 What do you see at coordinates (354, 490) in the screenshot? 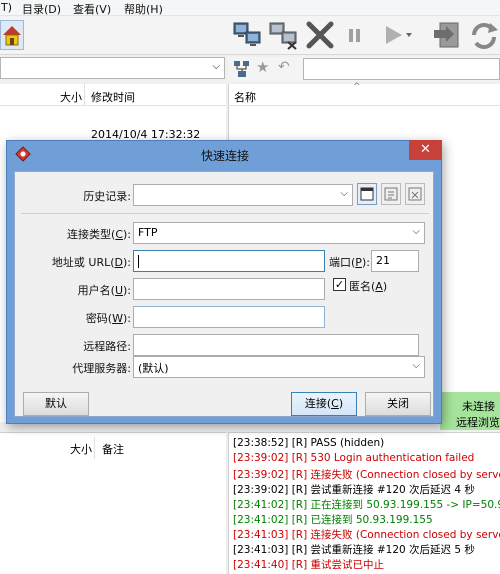
I see `log-line: [23:39:02] [R] 尝试重新连接 #120 次后延迟 4 秒` at bounding box center [354, 490].